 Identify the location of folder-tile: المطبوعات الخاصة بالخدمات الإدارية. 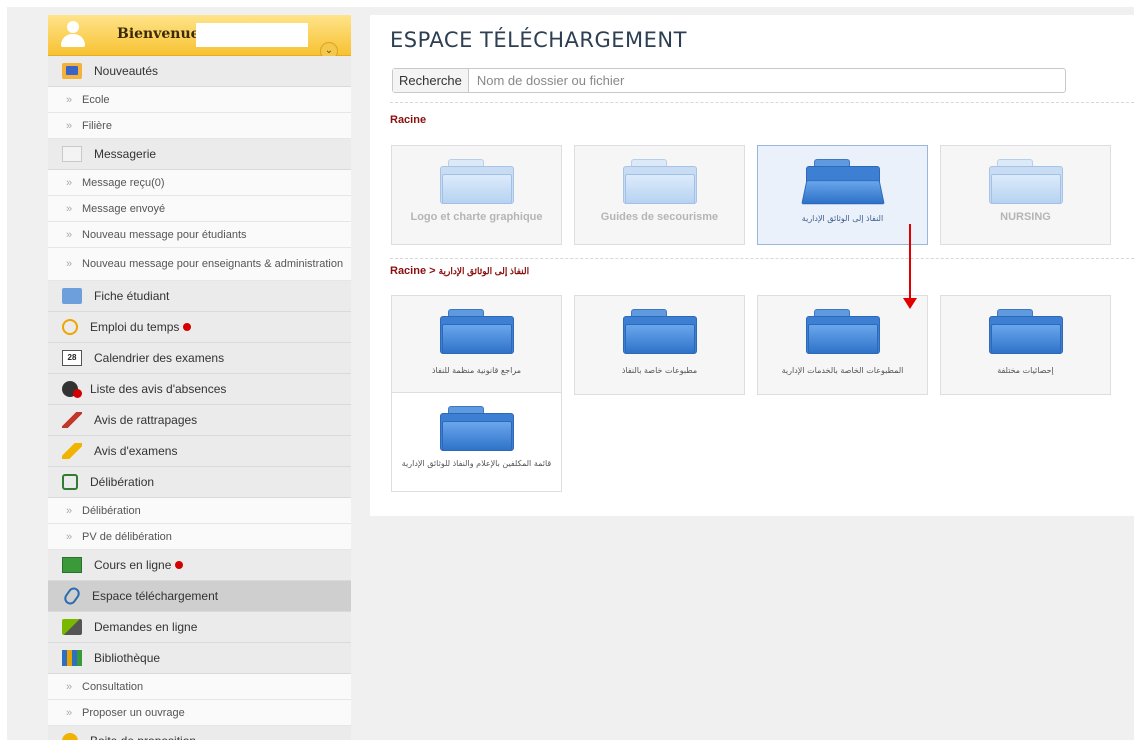
(842, 345).